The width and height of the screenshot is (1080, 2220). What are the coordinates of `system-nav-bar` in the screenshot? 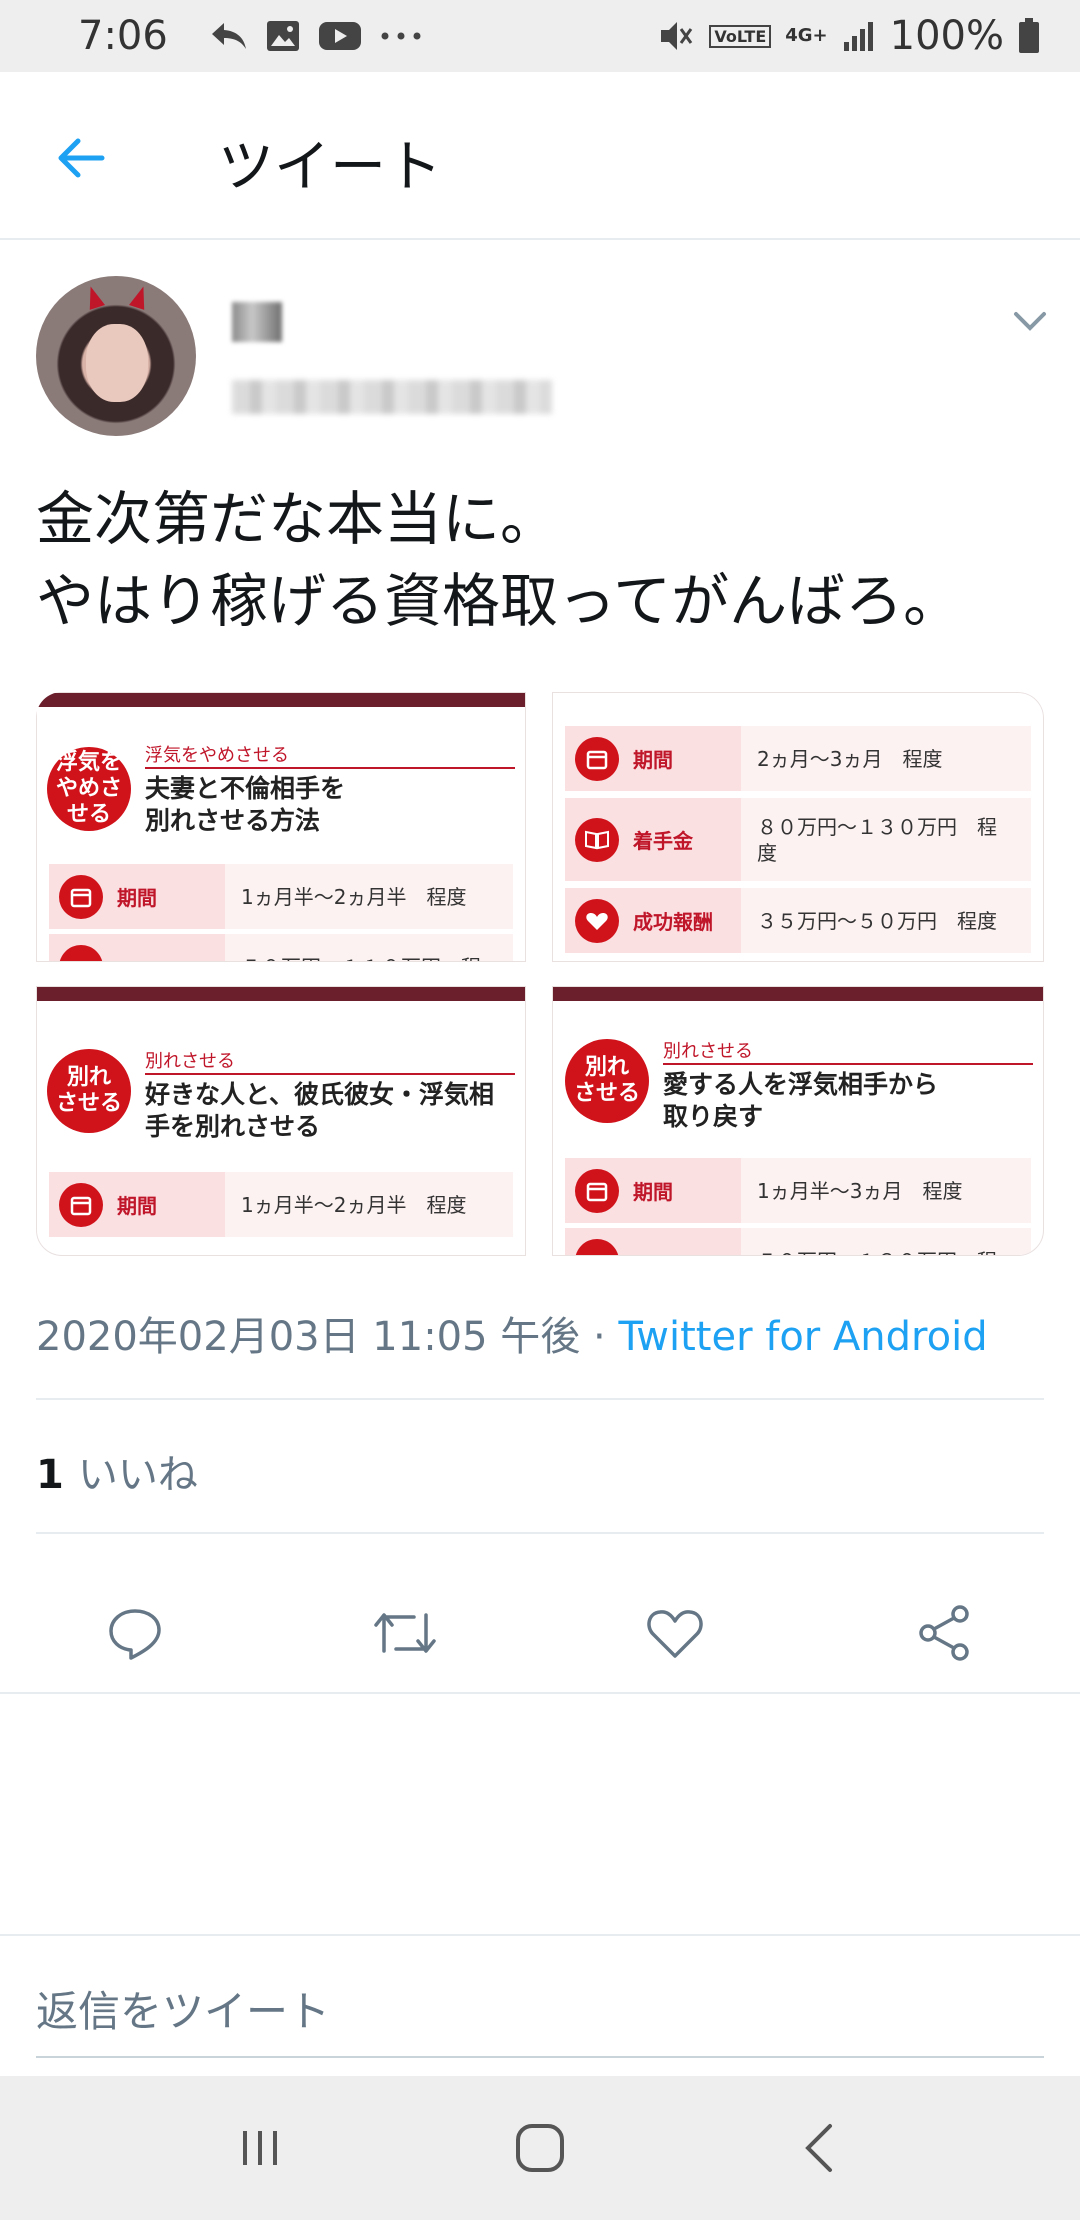 It's located at (540, 2148).